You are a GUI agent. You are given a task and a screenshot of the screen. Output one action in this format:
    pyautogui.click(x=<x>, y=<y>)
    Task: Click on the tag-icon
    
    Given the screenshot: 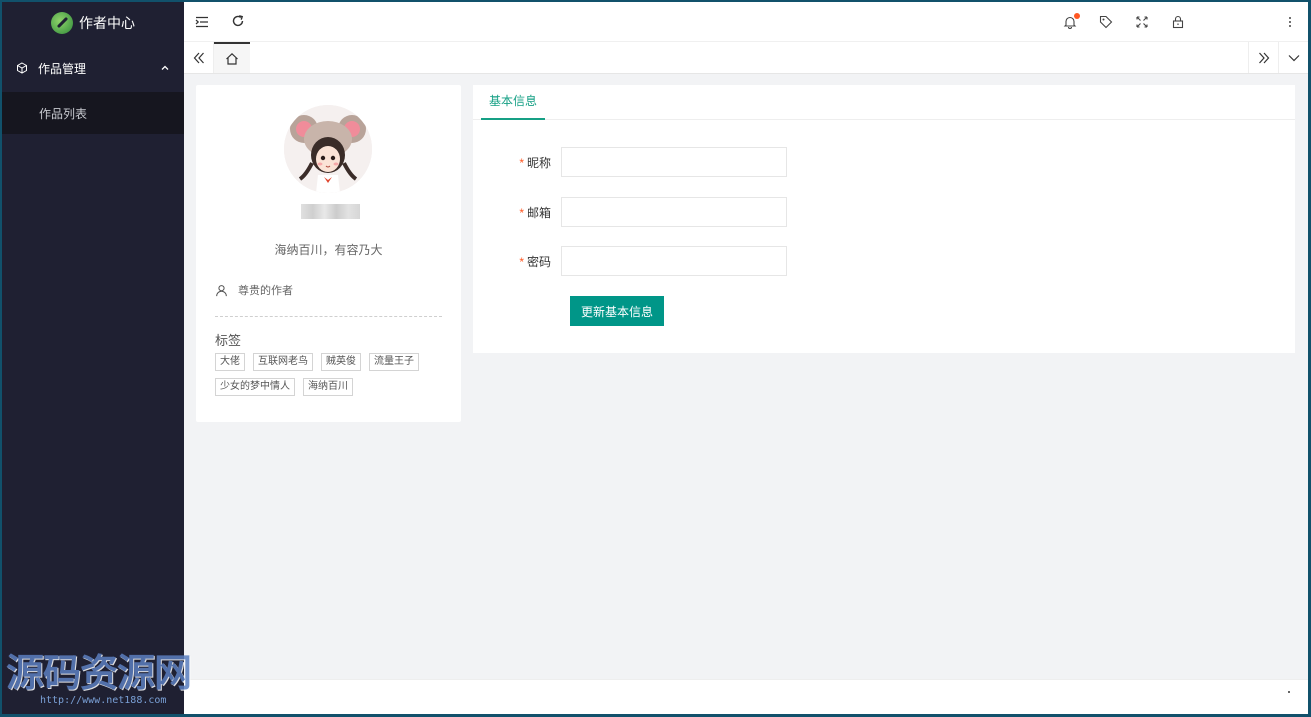 What is the action you would take?
    pyautogui.click(x=1106, y=21)
    